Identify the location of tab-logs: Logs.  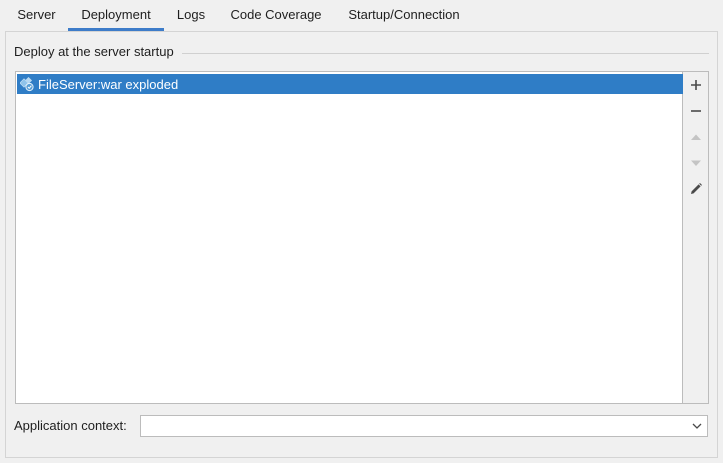
(191, 15).